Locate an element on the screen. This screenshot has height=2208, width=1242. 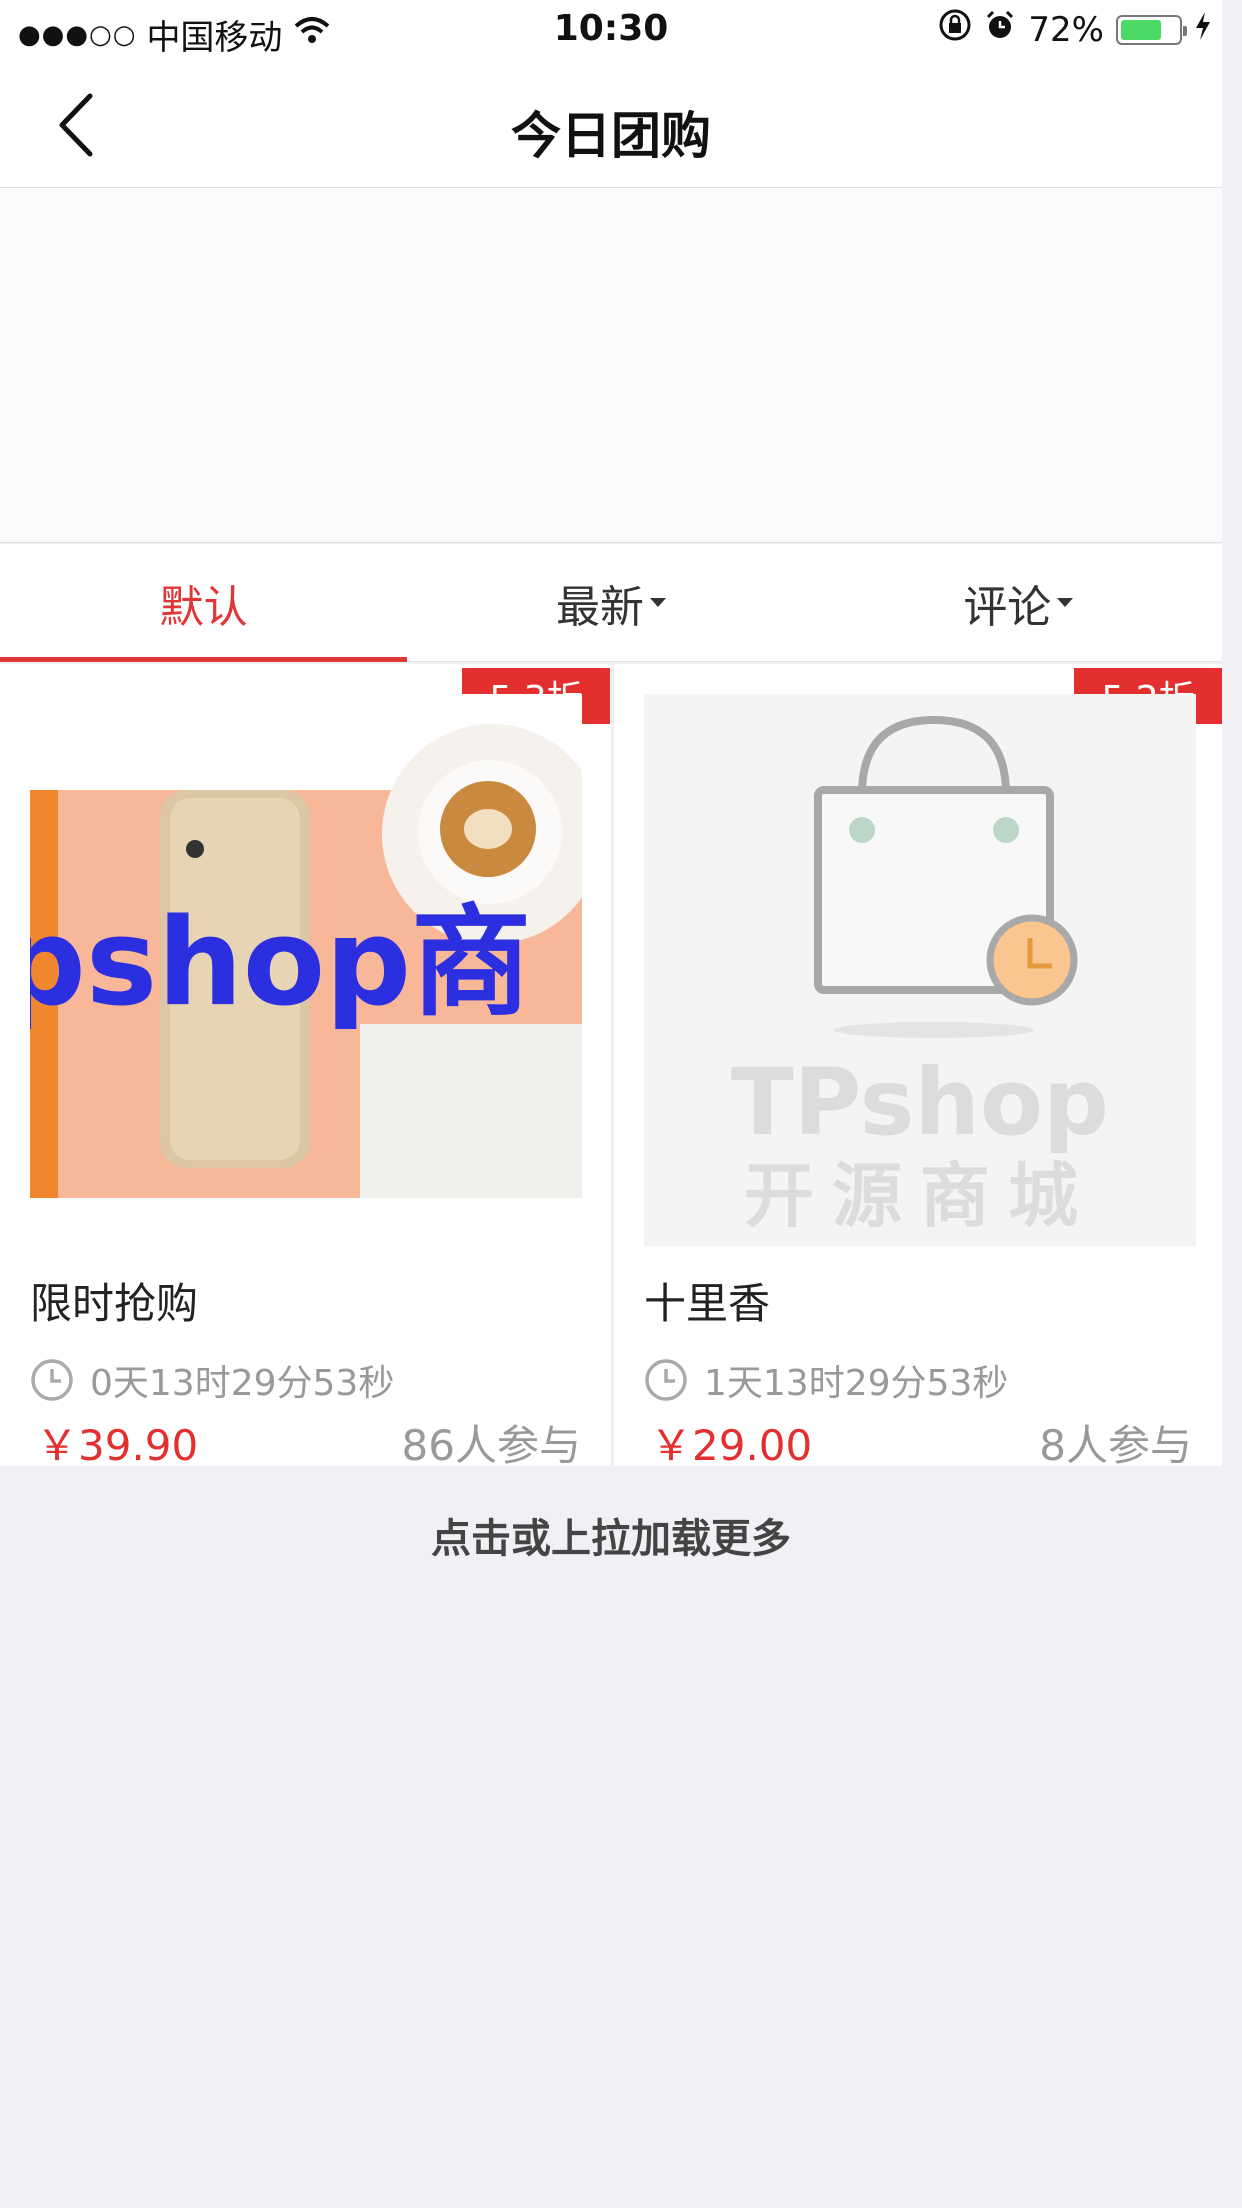
countdown: 1天13时29分53秒 is located at coordinates (826, 1380).